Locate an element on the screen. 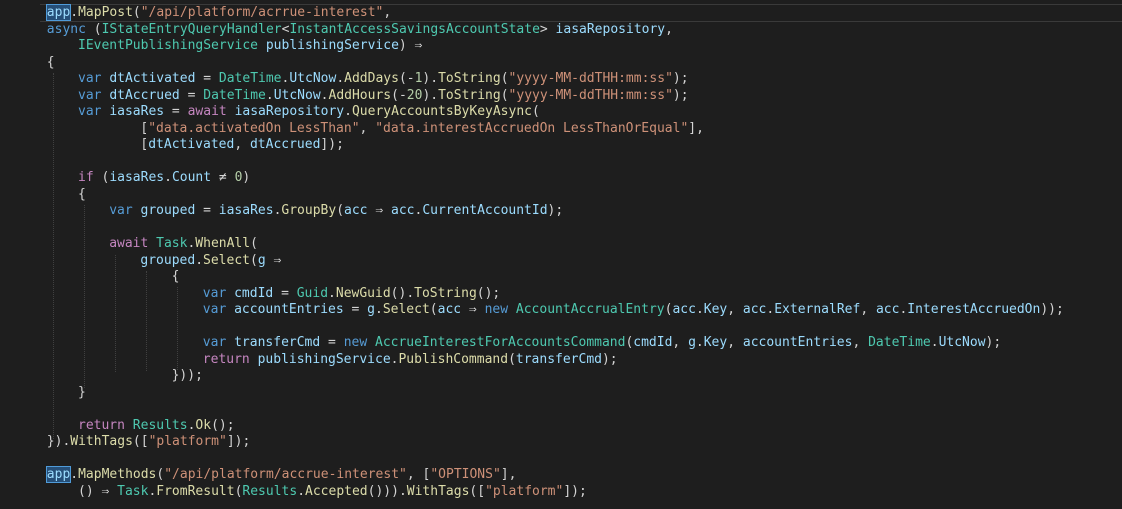  code-token-variable: accountEntries is located at coordinates (797, 342).